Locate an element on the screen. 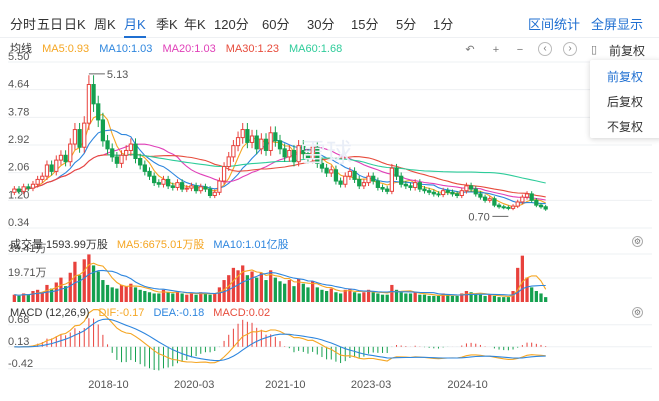 This screenshot has height=401, width=659. volume-settings-icon: ⚙ is located at coordinates (637, 241).